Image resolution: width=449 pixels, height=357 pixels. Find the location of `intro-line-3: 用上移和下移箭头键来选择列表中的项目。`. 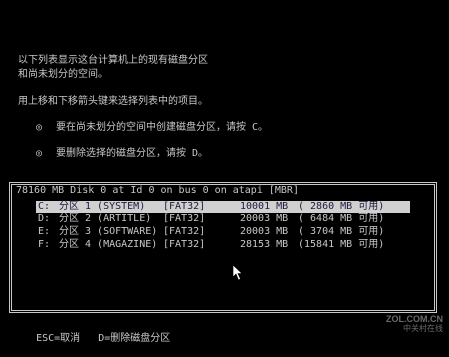

intro-line-3: 用上移和下移箭头键来选择列表中的项目。 is located at coordinates (113, 101).